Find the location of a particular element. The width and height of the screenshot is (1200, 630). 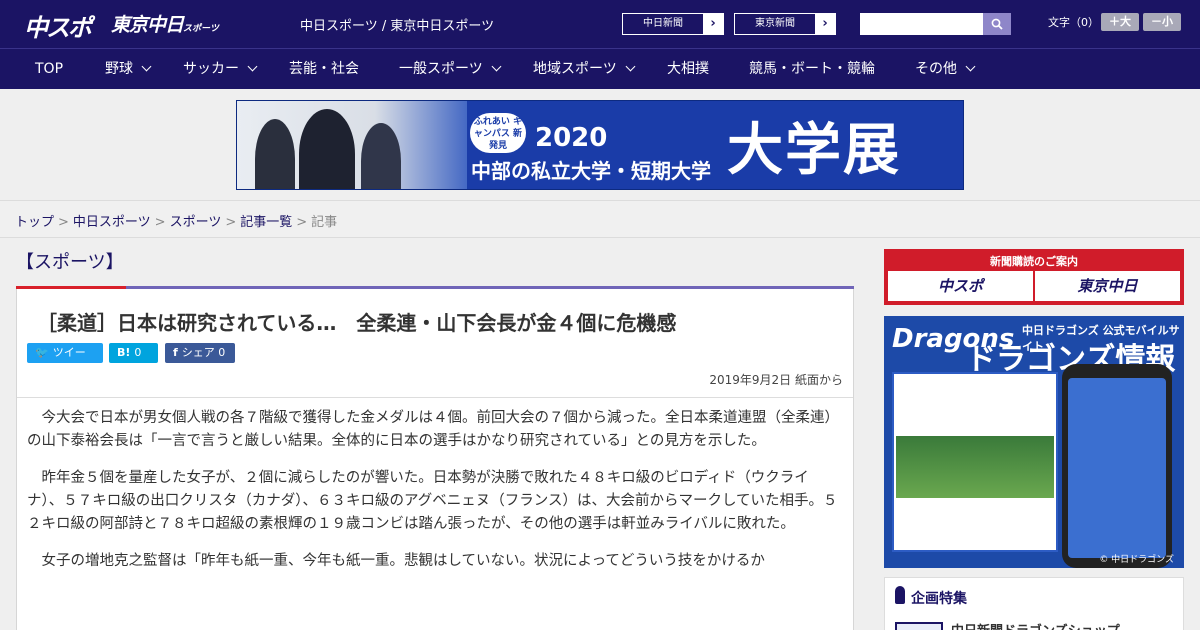

dragons-screen-preview is located at coordinates (975, 462).